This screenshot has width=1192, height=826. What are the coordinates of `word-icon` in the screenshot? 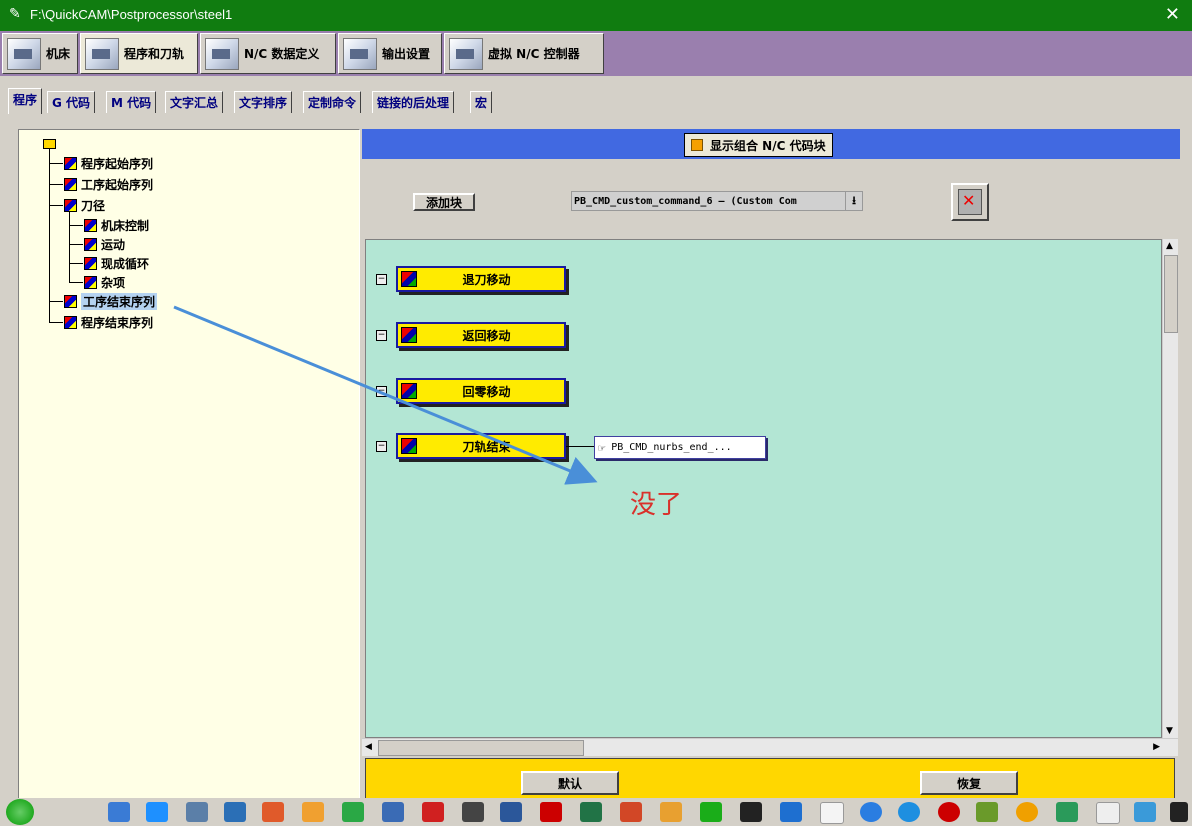 It's located at (511, 812).